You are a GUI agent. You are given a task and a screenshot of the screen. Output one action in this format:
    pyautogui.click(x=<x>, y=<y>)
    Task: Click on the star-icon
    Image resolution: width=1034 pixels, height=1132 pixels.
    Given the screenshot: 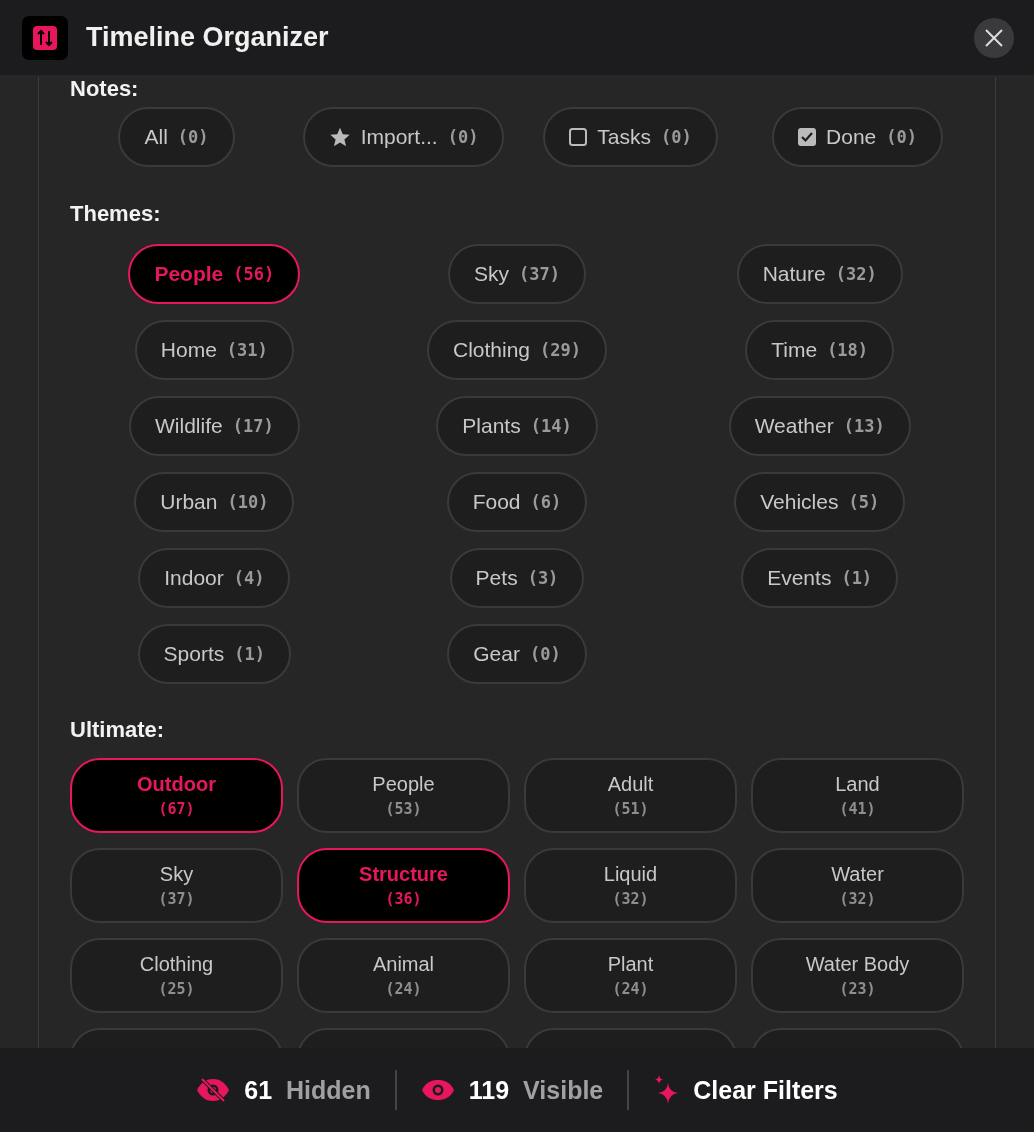 What is the action you would take?
    pyautogui.click(x=339, y=137)
    